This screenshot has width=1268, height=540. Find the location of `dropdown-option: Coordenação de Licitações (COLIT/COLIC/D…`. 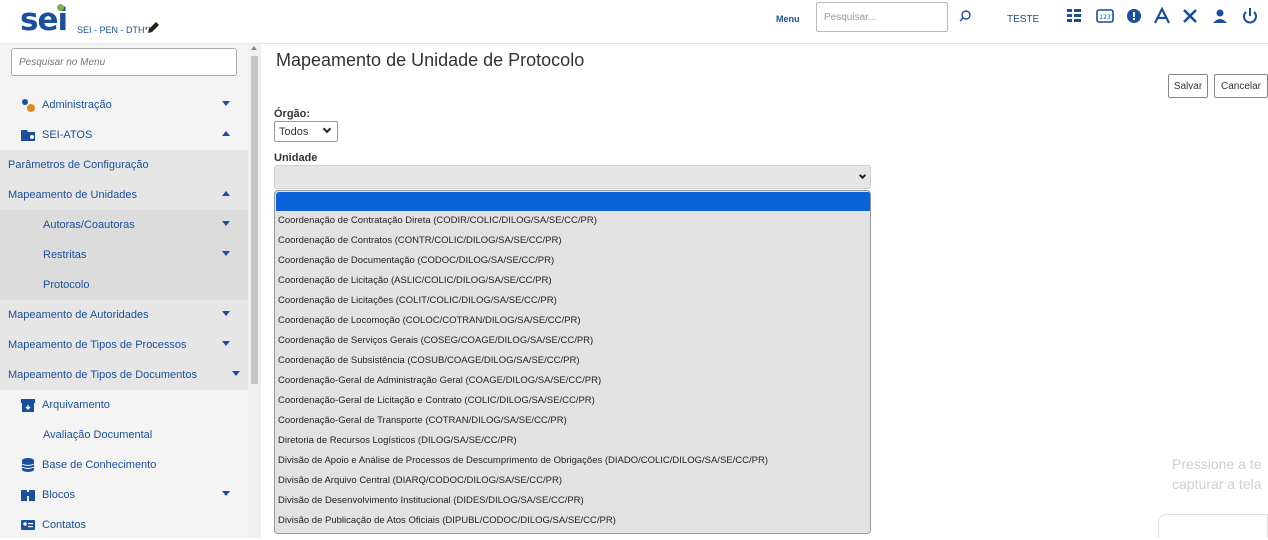

dropdown-option: Coordenação de Licitações (COLIT/COLIC/D… is located at coordinates (417, 300).